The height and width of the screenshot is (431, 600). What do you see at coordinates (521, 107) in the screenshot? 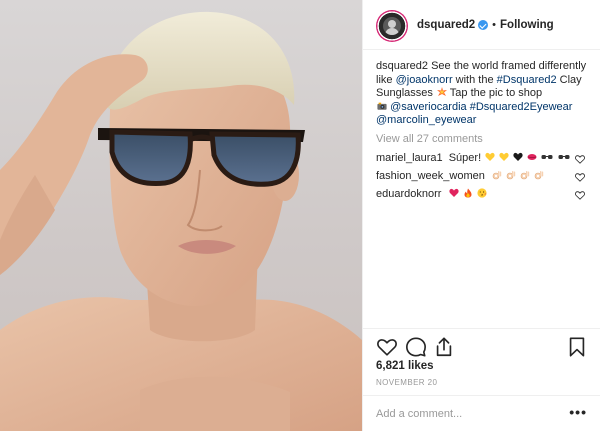
I see `caption-hashtag-dsquared2eyewear: #Dsquared2Eyewear` at bounding box center [521, 107].